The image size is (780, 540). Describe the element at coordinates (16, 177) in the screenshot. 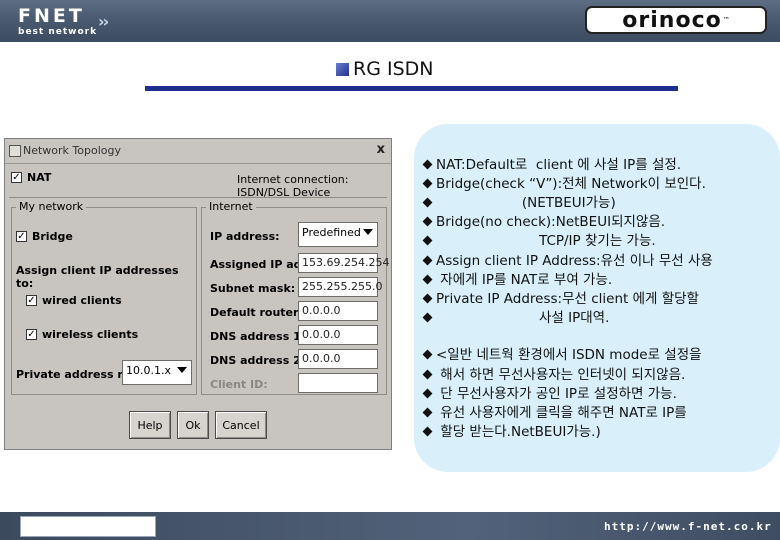

I see `nat-checkbox: ✓` at that location.